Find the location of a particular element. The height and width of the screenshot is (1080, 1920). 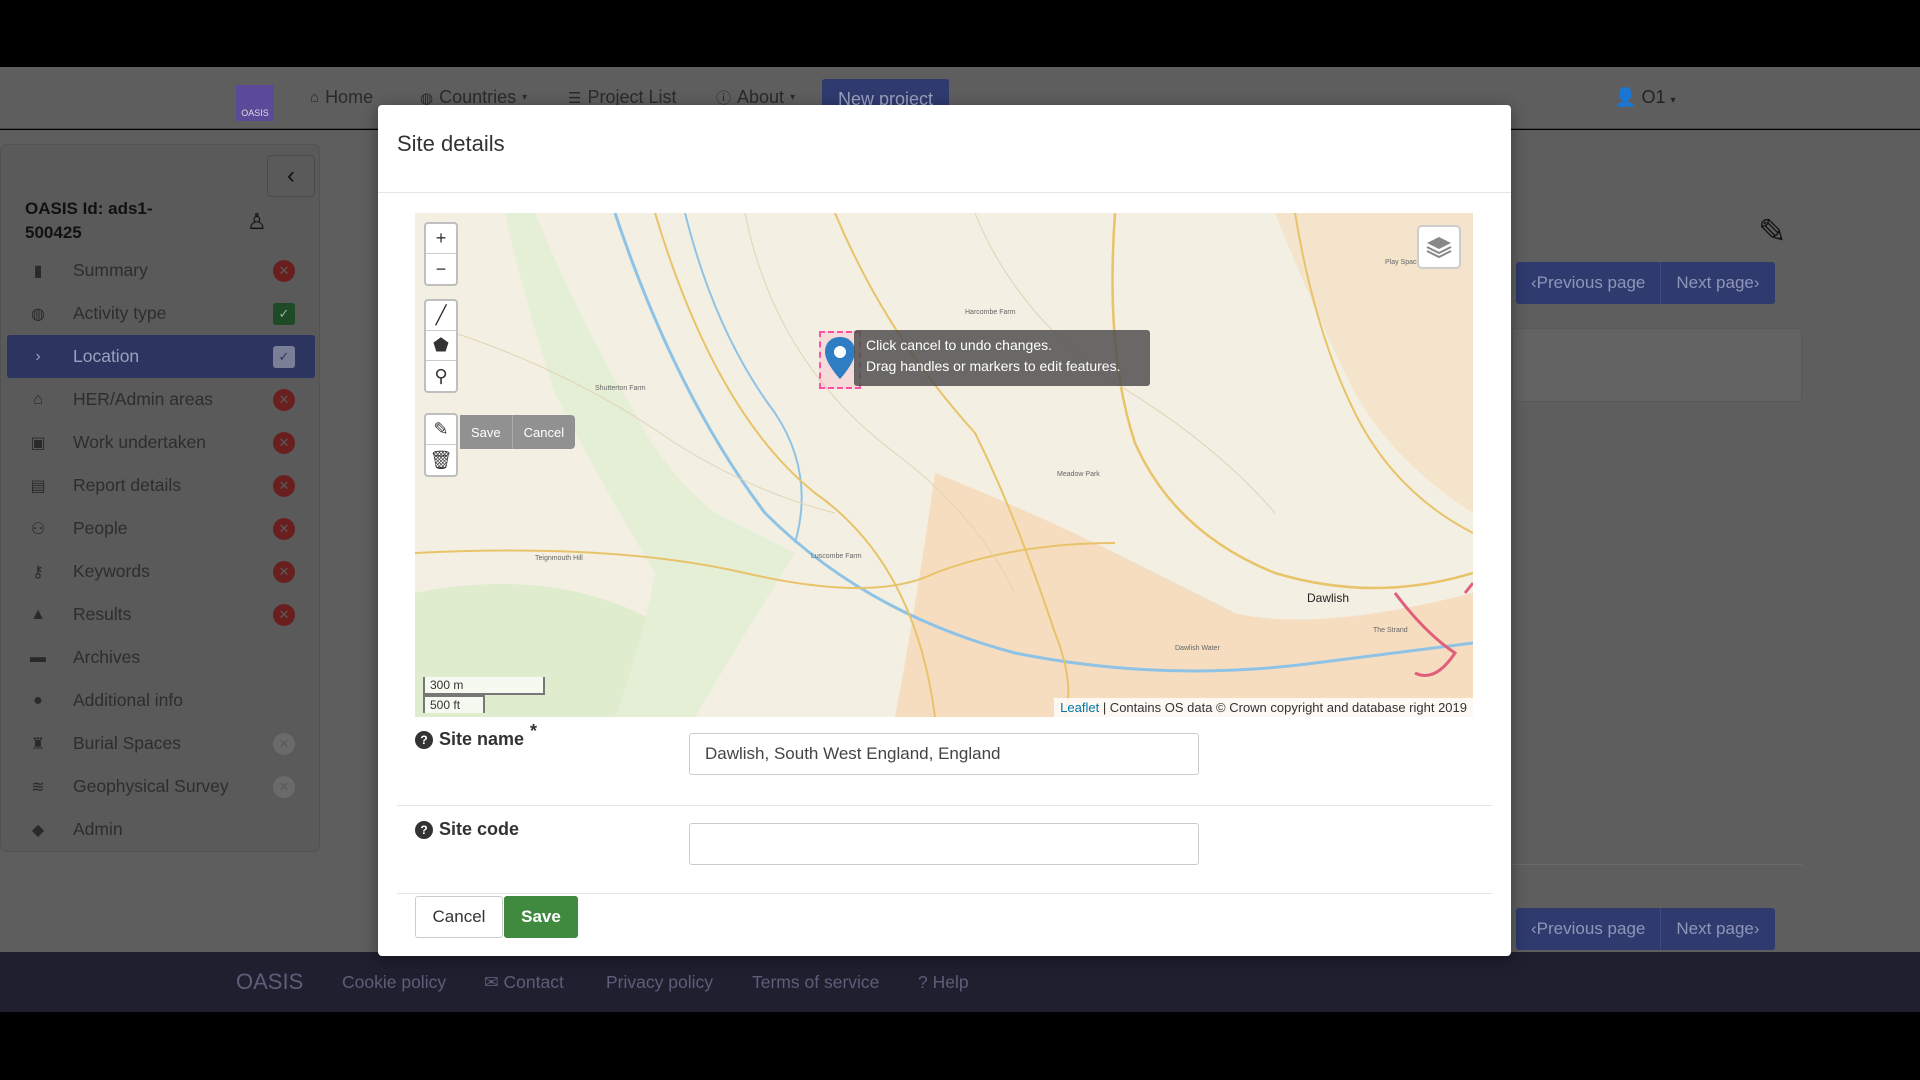

user-menu: 👤 O1 ▾ is located at coordinates (1645, 97).